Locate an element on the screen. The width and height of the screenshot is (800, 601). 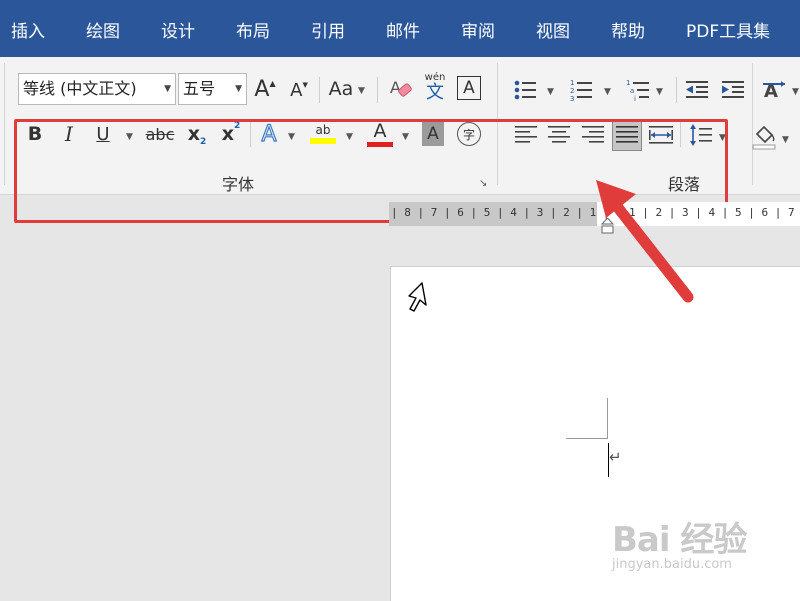
change-case-button: Aa is located at coordinates (341, 89).